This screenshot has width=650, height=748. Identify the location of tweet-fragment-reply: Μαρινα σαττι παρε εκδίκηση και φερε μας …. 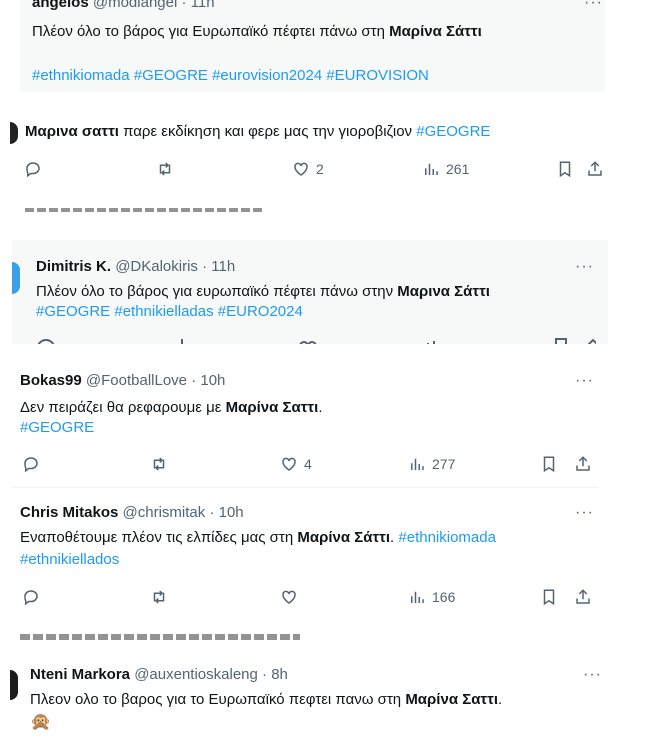
(310, 164).